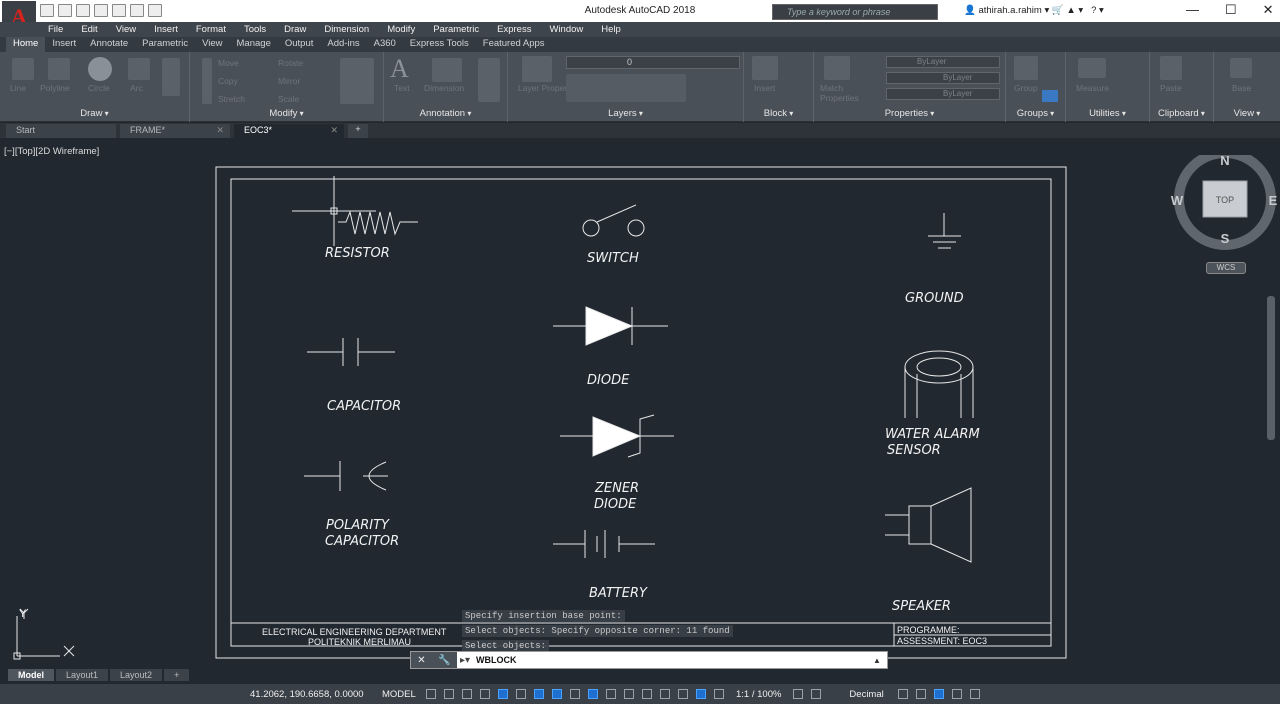  Describe the element at coordinates (1026, 68) in the screenshot. I see `group-icon` at that location.